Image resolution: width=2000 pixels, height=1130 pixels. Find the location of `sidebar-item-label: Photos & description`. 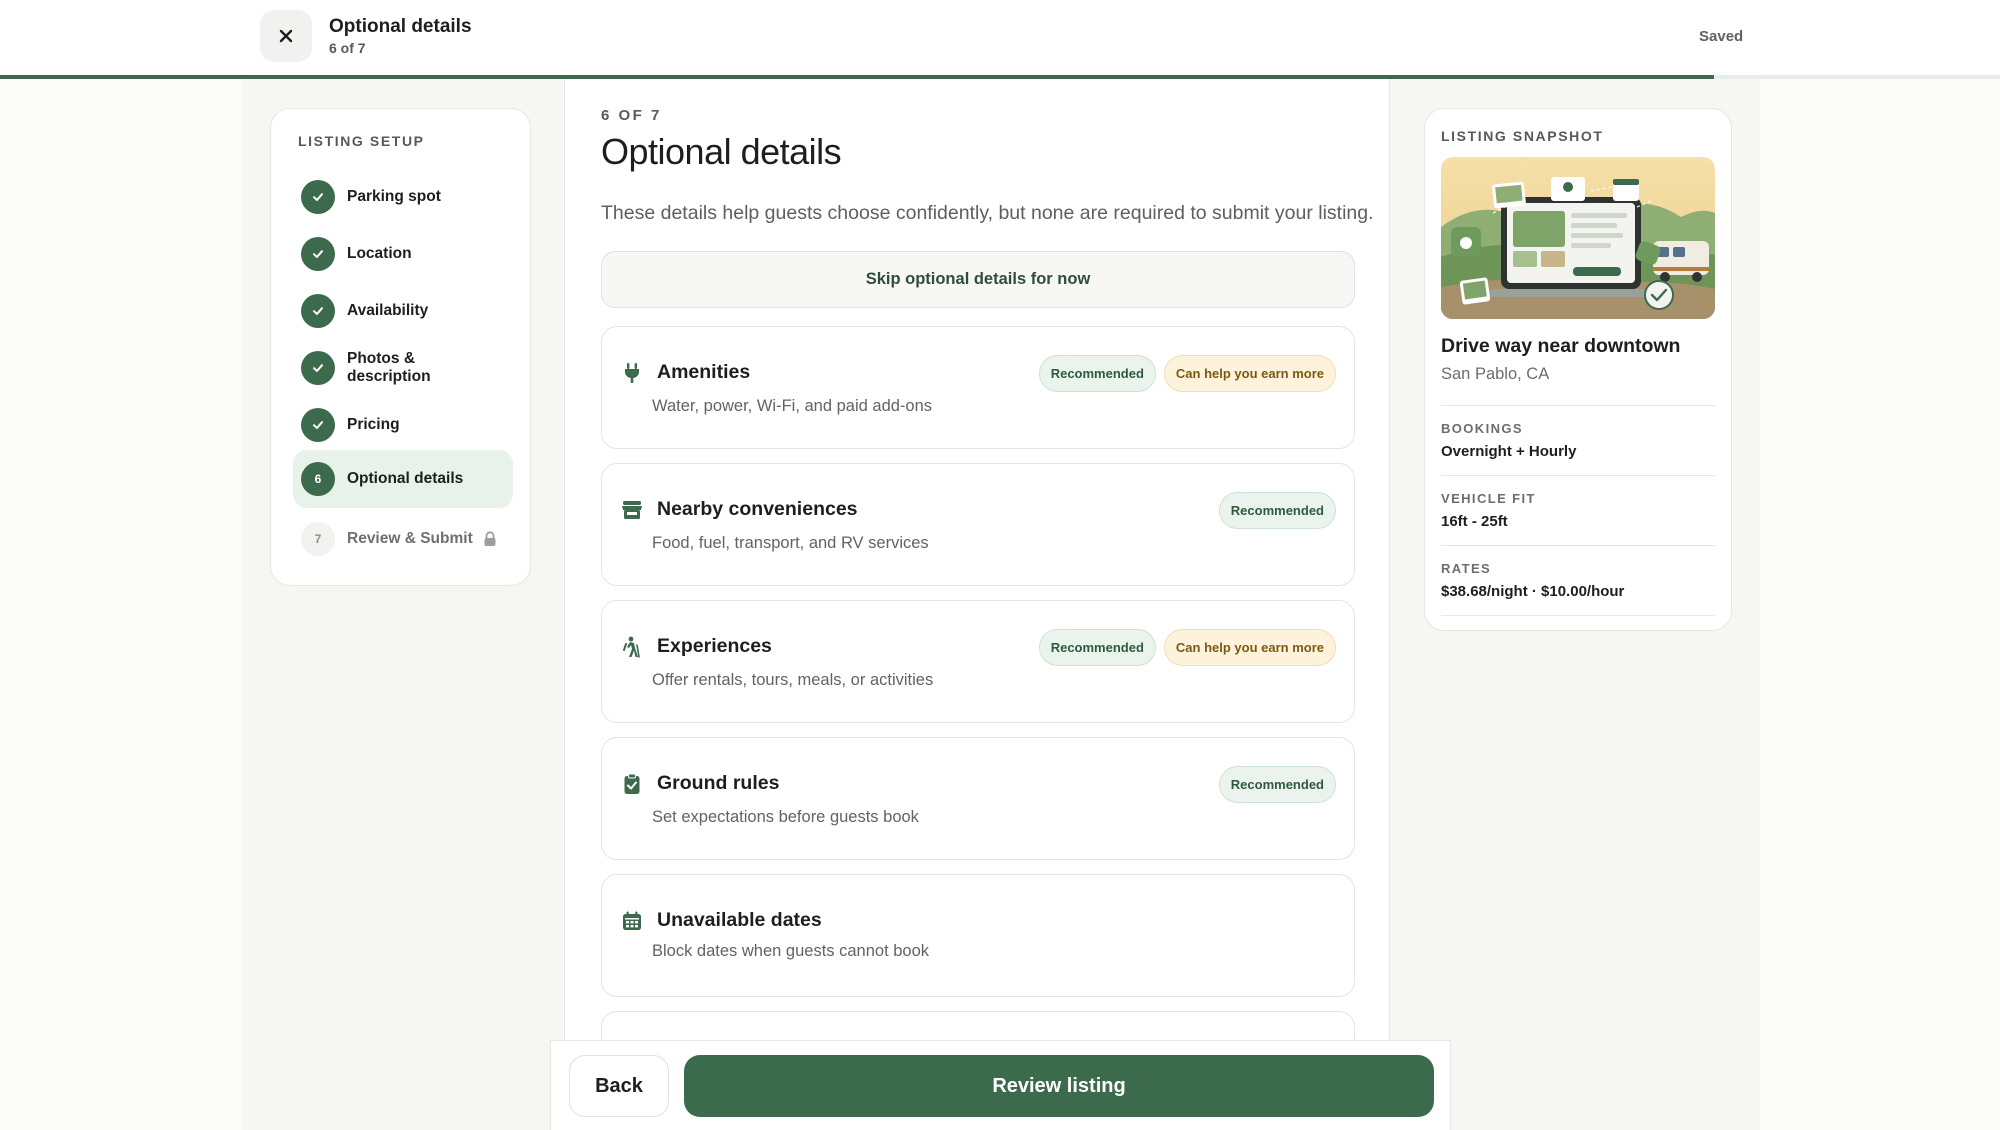

sidebar-item-label: Photos & description is located at coordinates (389, 367).